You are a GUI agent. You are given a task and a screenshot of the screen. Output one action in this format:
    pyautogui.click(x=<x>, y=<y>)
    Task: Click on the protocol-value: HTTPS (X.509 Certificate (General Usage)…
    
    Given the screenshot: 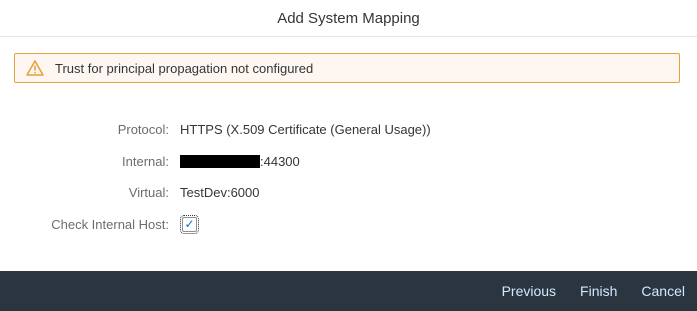 What is the action you would take?
    pyautogui.click(x=305, y=130)
    